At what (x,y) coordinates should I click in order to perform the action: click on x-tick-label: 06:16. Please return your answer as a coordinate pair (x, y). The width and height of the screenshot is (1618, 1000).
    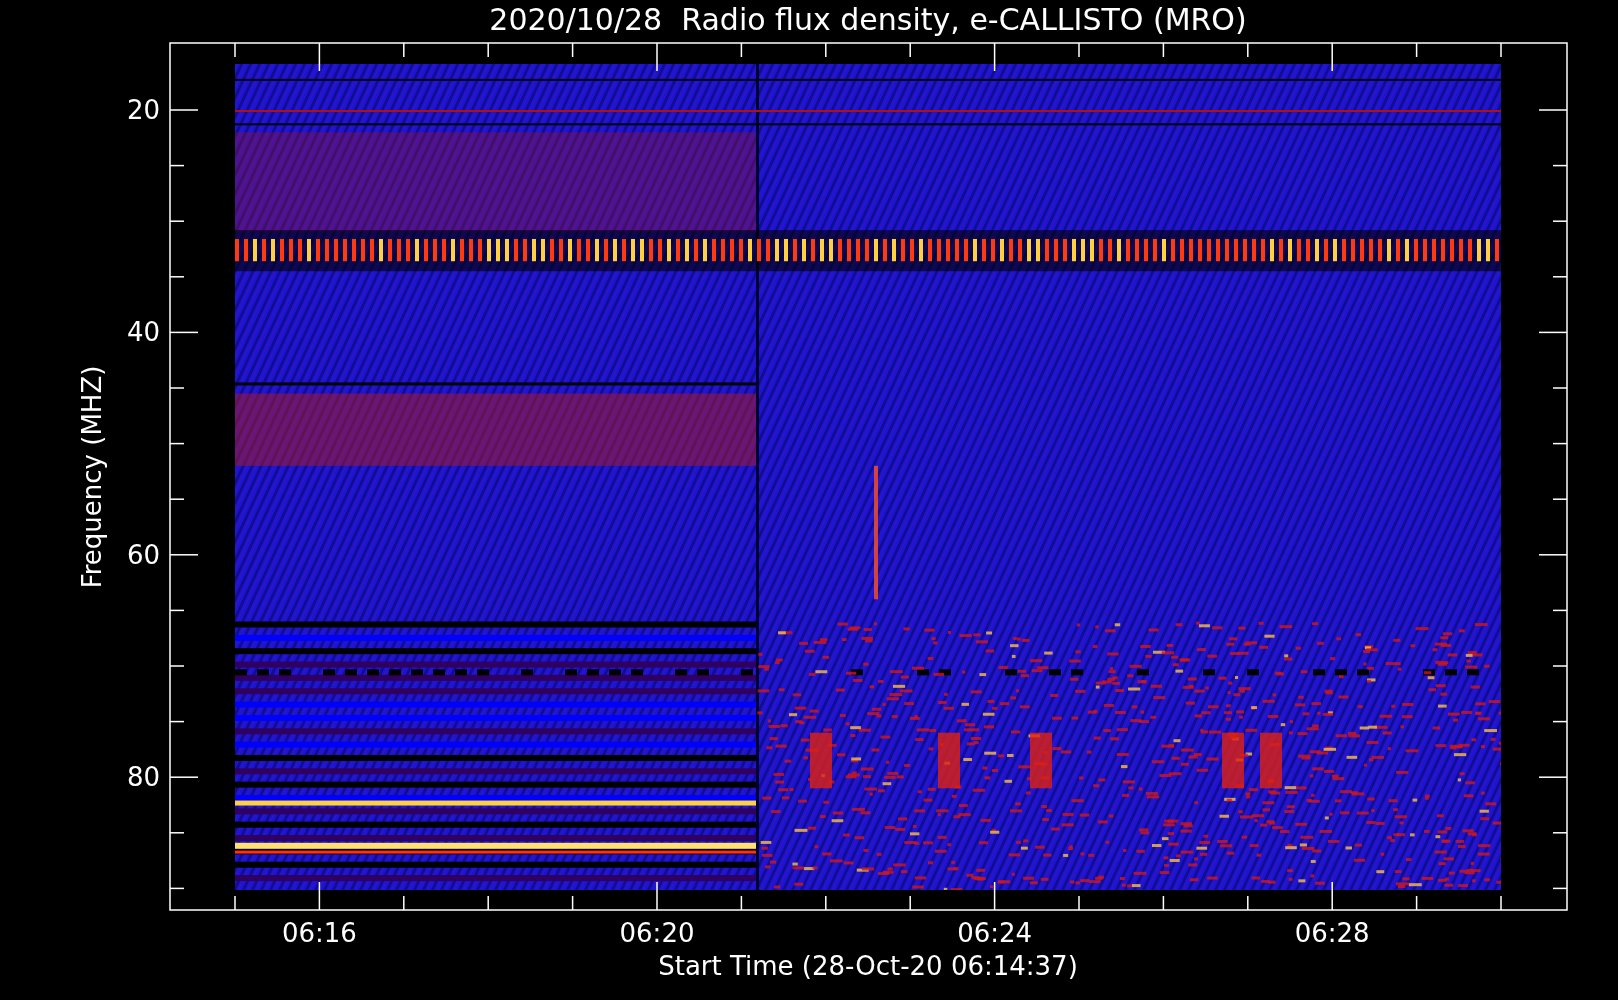
    Looking at the image, I should click on (319, 933).